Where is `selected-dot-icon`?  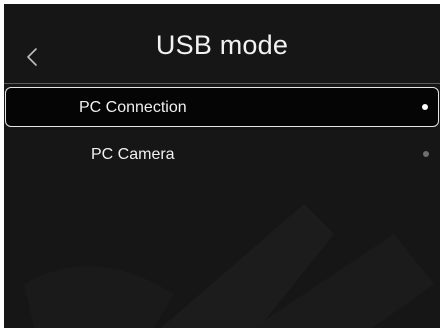 selected-dot-icon is located at coordinates (425, 107).